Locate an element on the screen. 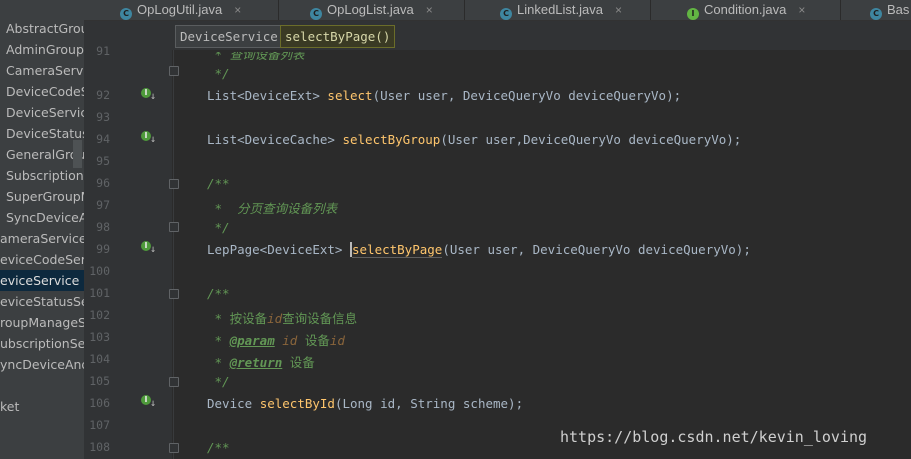 The height and width of the screenshot is (459, 911). watermark: https://blog.csdn.net/kevin_loving is located at coordinates (714, 437).